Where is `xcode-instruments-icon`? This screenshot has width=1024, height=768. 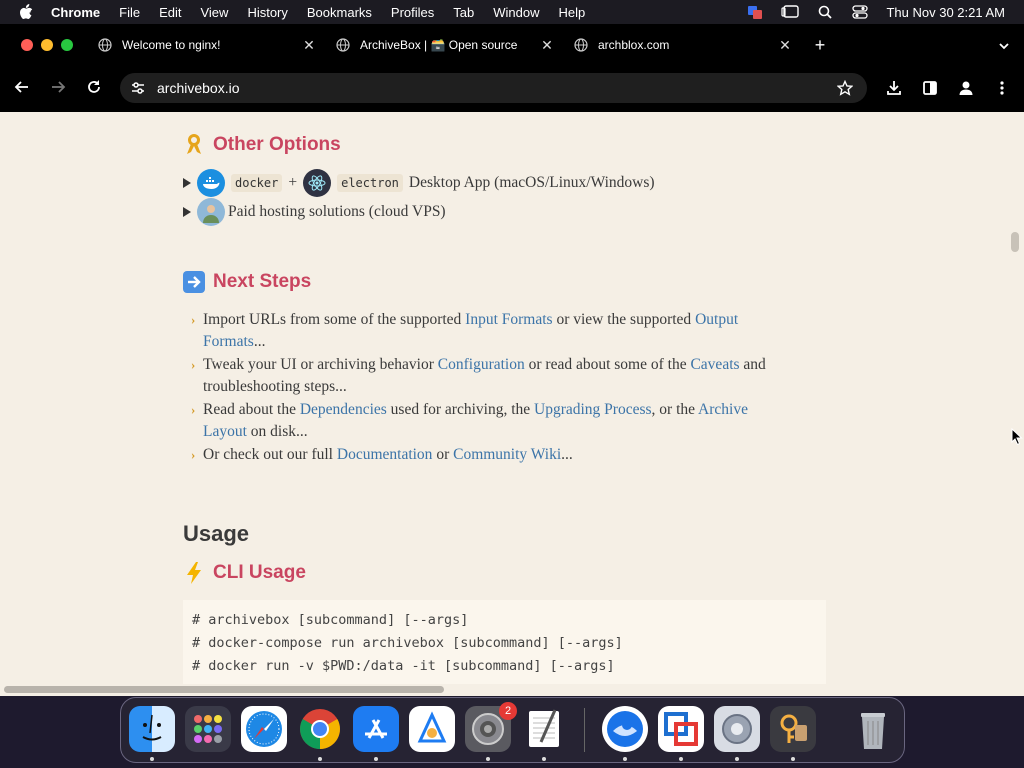
xcode-instruments-icon is located at coordinates (432, 729).